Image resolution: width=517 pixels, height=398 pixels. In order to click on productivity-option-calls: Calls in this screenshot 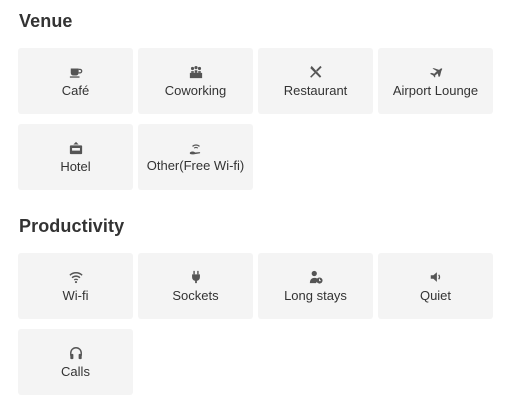, I will do `click(75, 362)`.